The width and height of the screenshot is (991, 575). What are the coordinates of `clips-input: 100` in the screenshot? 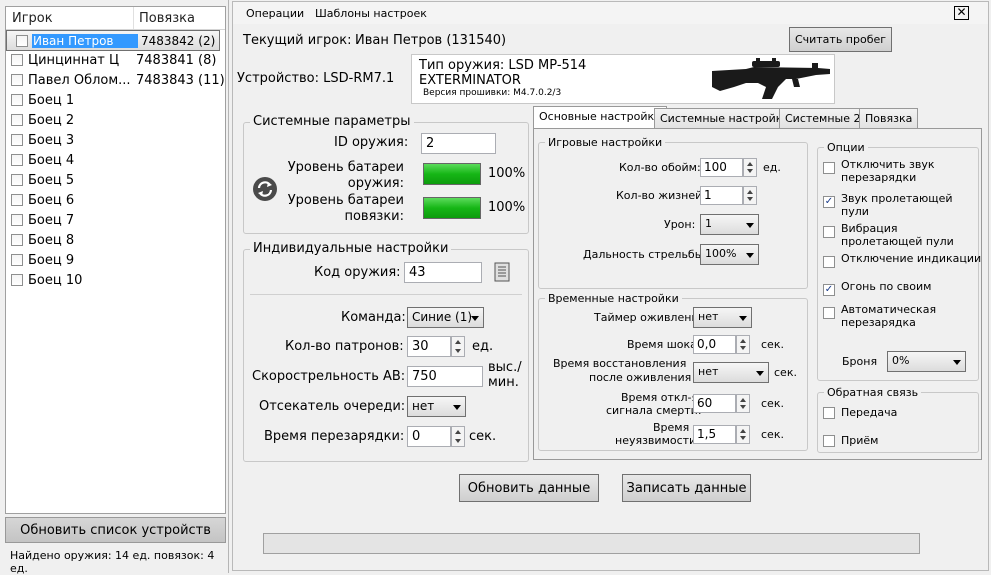 It's located at (721, 167).